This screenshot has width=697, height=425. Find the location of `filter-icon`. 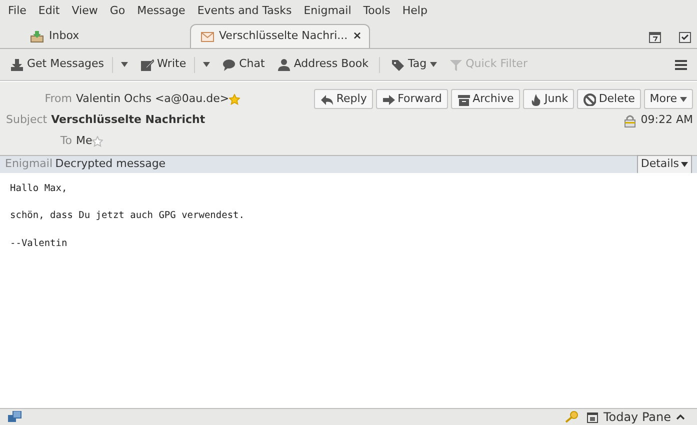

filter-icon is located at coordinates (455, 65).